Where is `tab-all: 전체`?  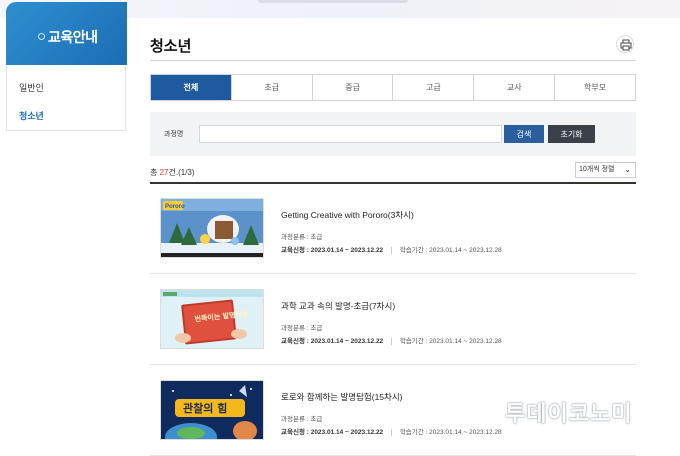 tab-all: 전체 is located at coordinates (191, 87).